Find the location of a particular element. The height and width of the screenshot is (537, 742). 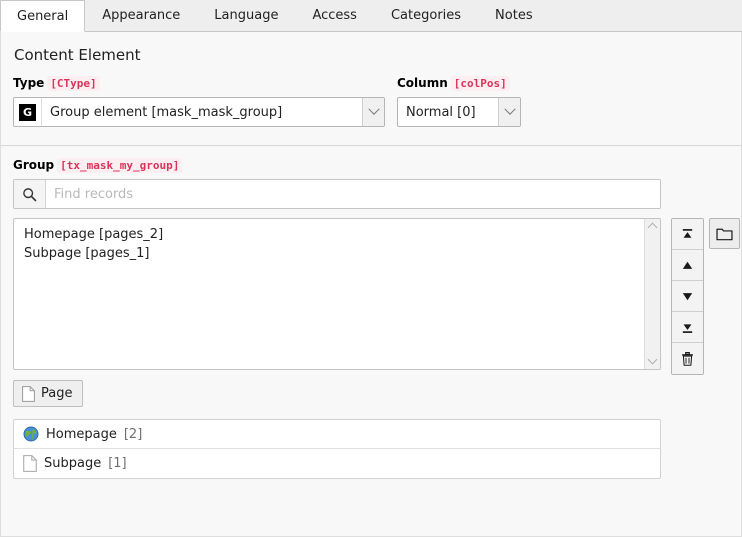

record-title: Subpage is located at coordinates (73, 463).